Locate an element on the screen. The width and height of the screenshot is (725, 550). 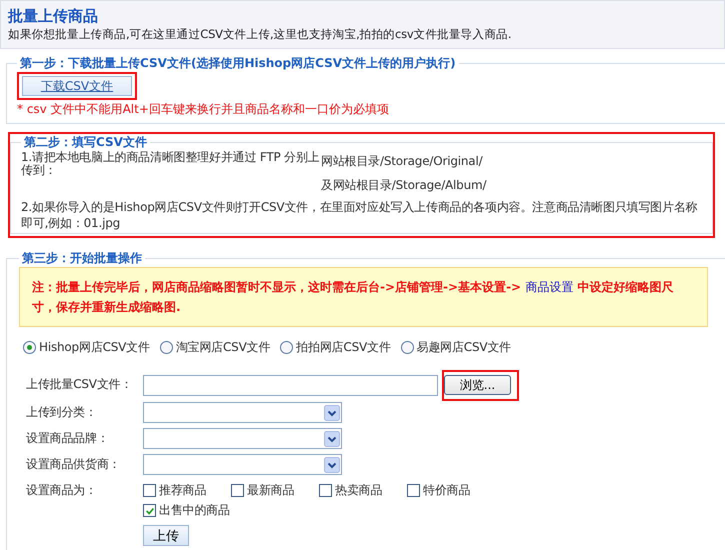
file-path-field is located at coordinates (290, 385).